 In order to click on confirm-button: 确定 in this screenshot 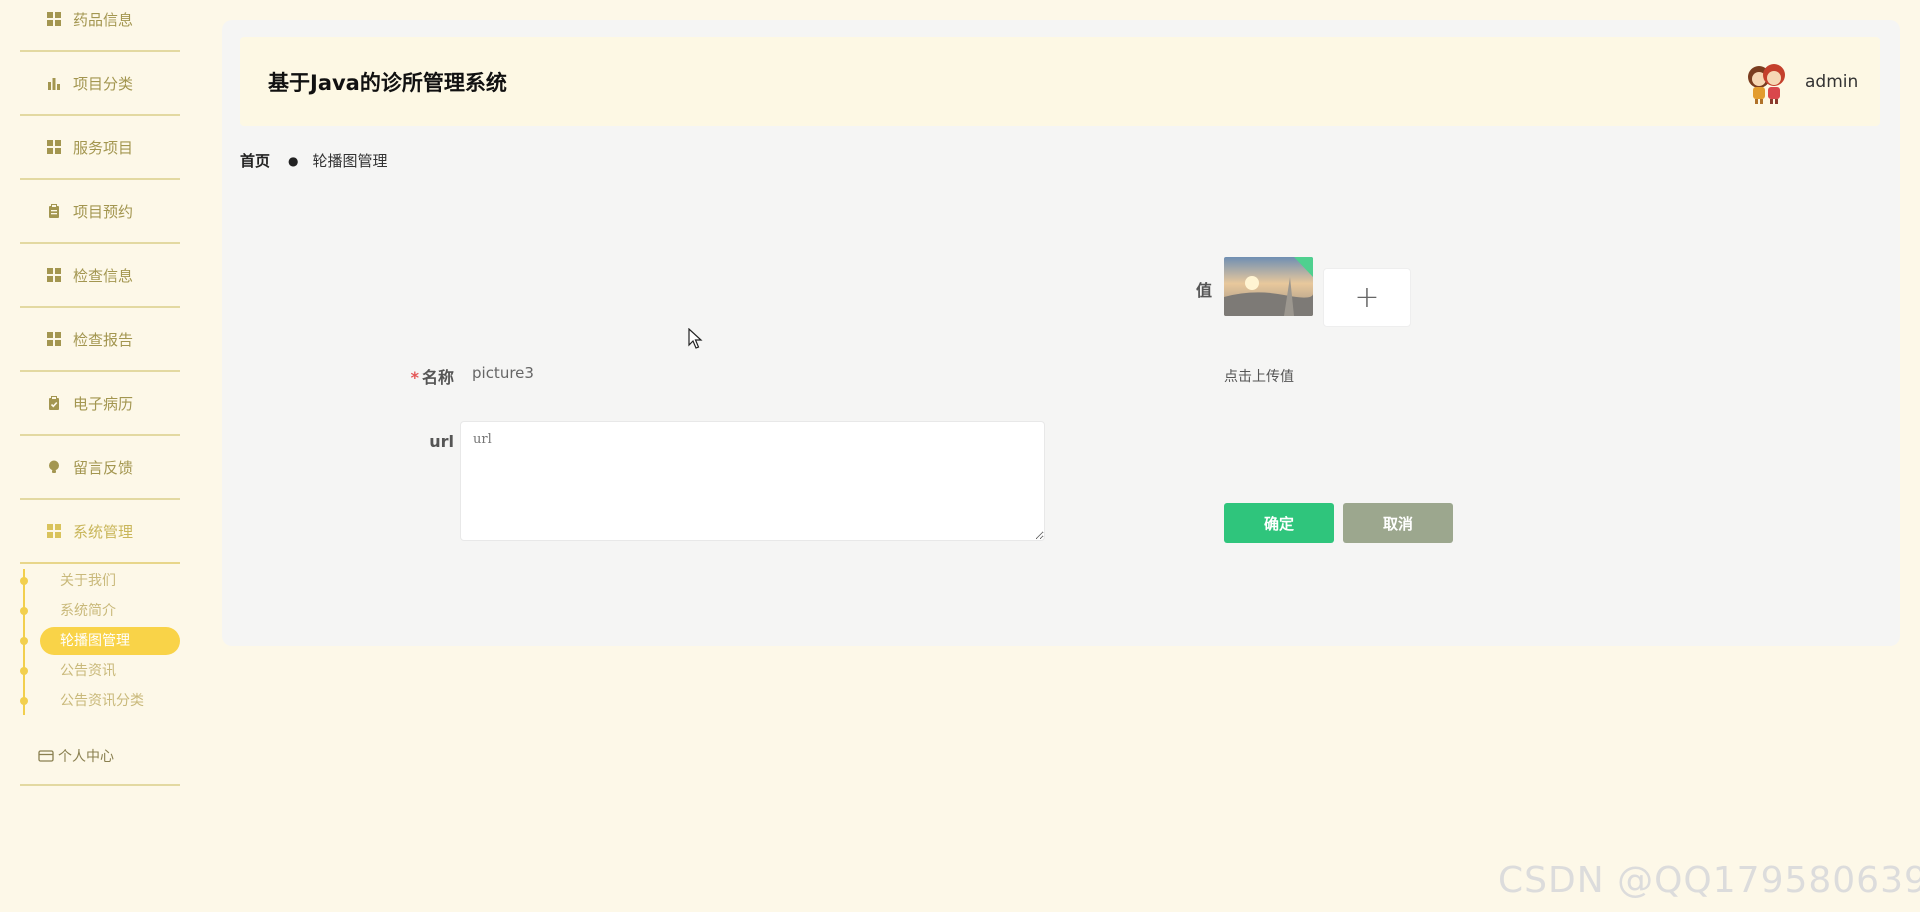, I will do `click(1279, 523)`.